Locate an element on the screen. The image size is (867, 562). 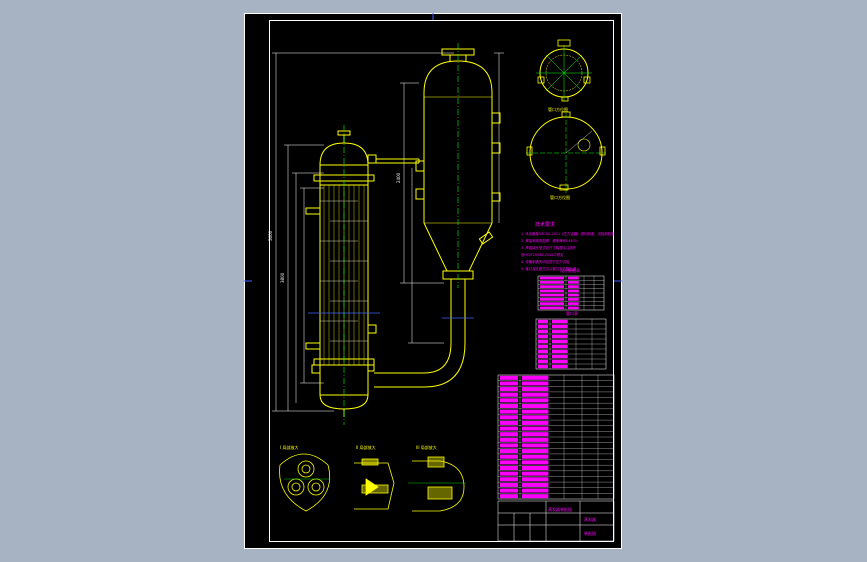
detail-1-label: I 局部放大 is located at coordinates (289, 447).